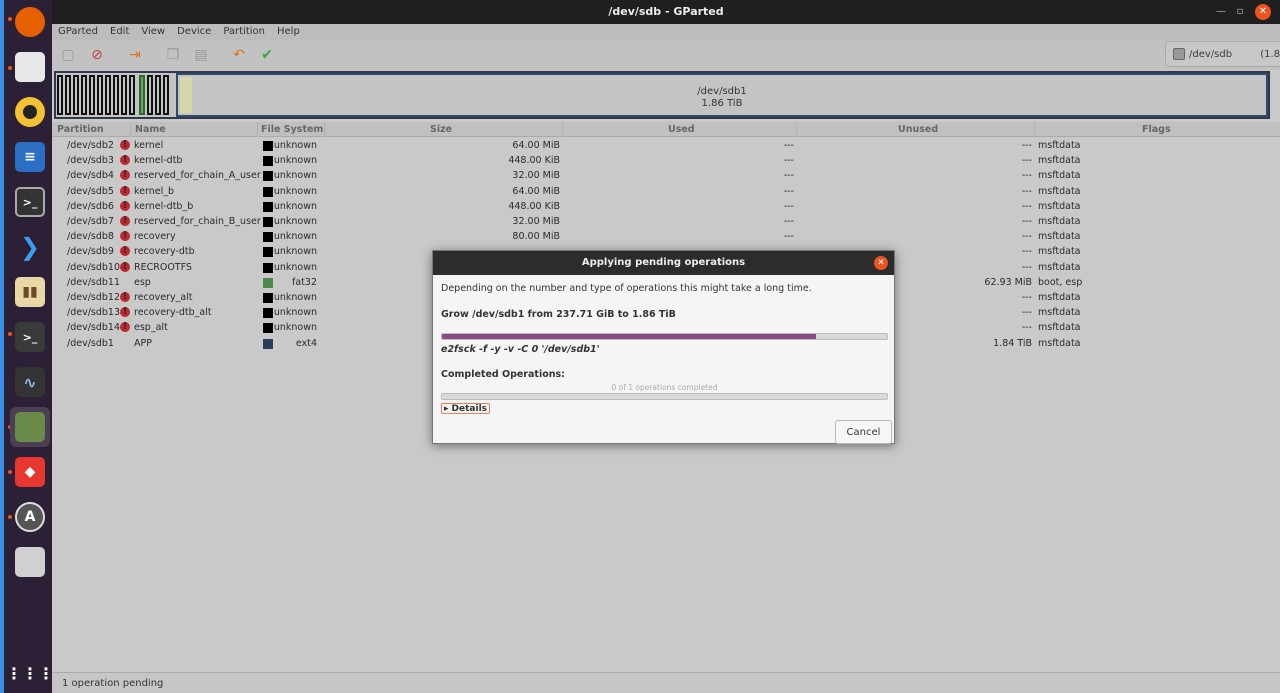 This screenshot has height=693, width=1280. I want to click on row-flags: boot, esp, so click(1060, 282).